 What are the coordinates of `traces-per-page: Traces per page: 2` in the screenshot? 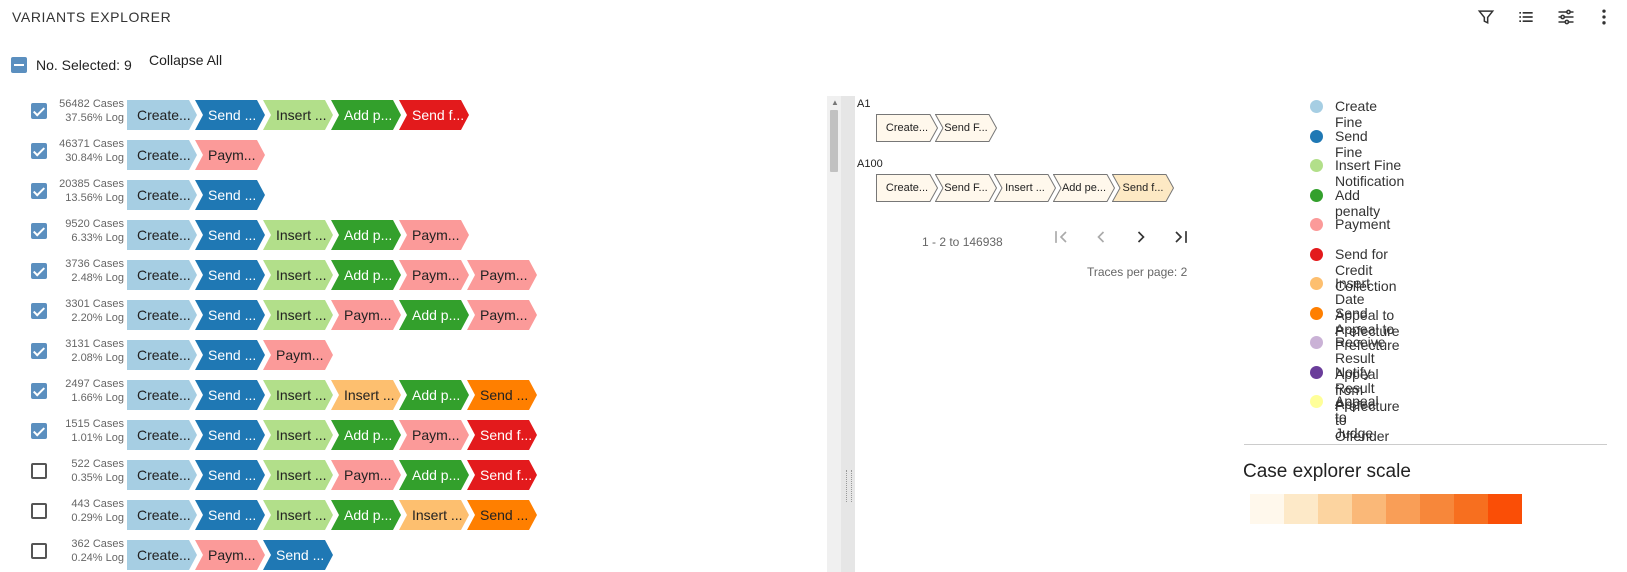 It's located at (1137, 272).